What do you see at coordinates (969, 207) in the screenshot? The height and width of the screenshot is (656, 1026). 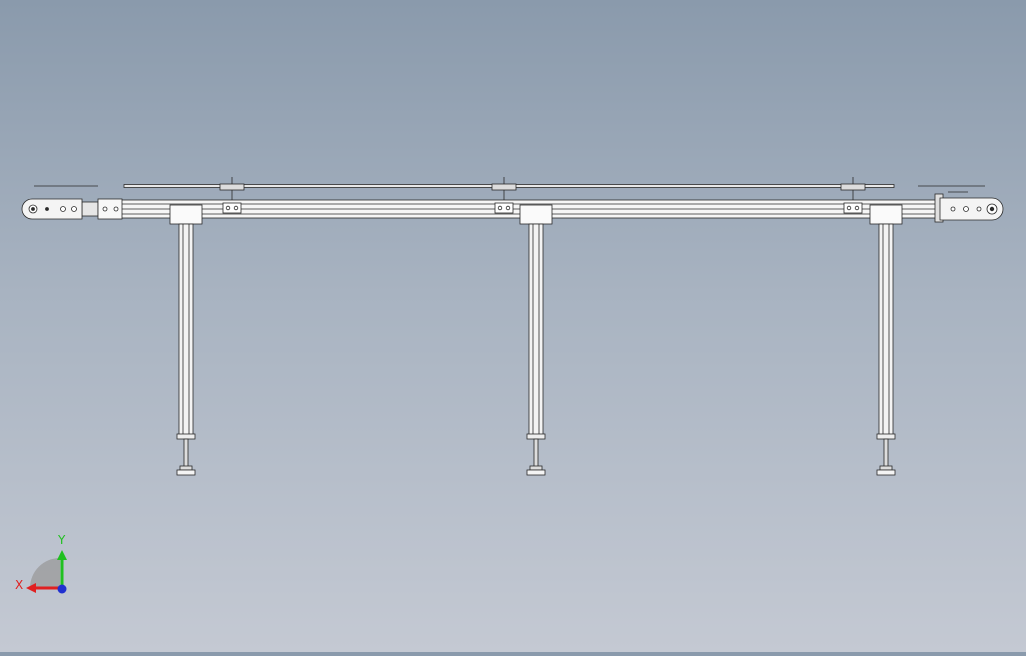 I see `tail-end-plate` at bounding box center [969, 207].